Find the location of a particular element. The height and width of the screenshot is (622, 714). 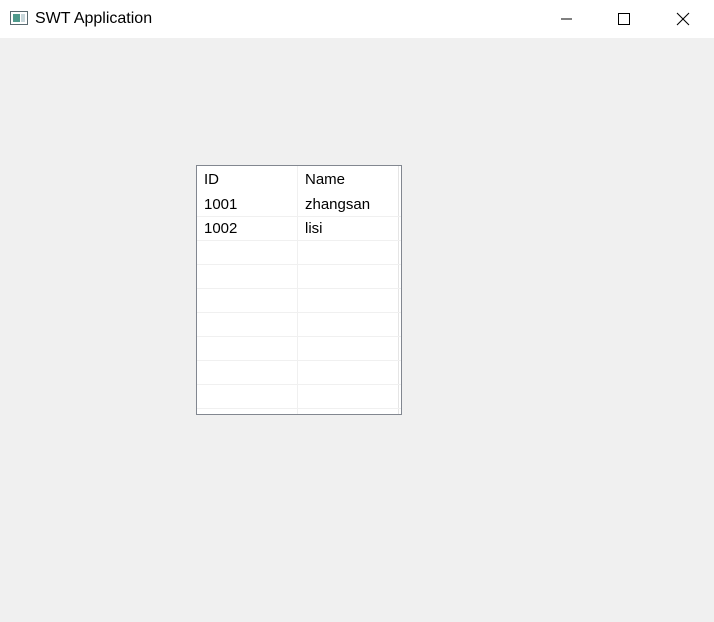

table-row: 1001 zhangsan is located at coordinates (299, 205).